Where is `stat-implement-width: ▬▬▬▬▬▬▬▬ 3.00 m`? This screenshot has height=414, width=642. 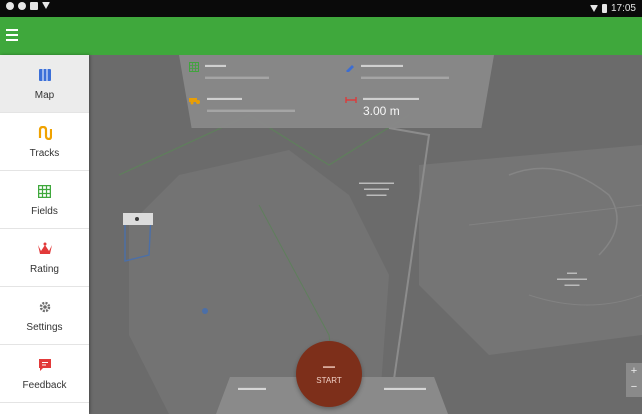
stat-implement-width: ▬▬▬▬▬▬▬▬ 3.00 m is located at coordinates (382, 106).